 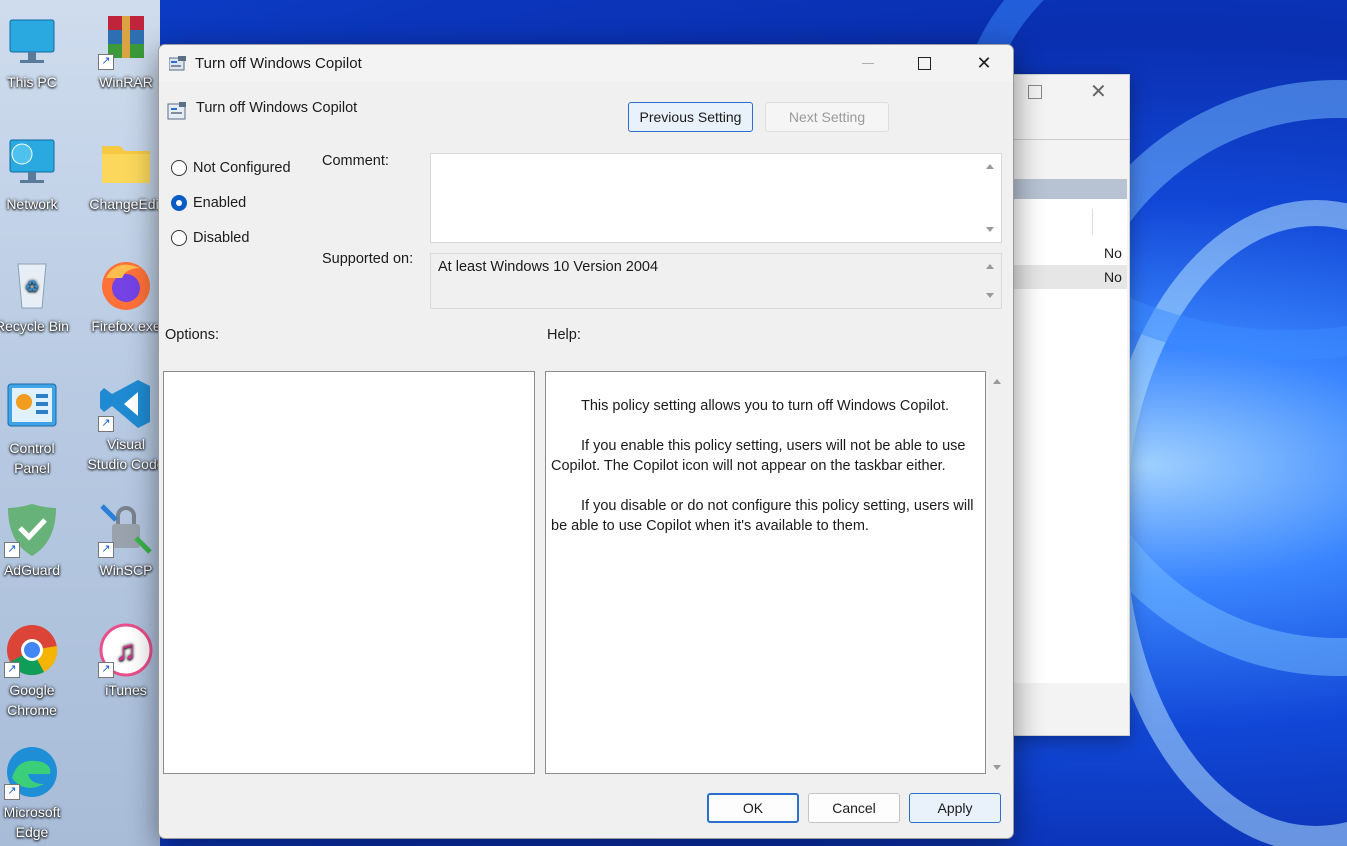 I want to click on comment-scrollbar, so click(x=991, y=198).